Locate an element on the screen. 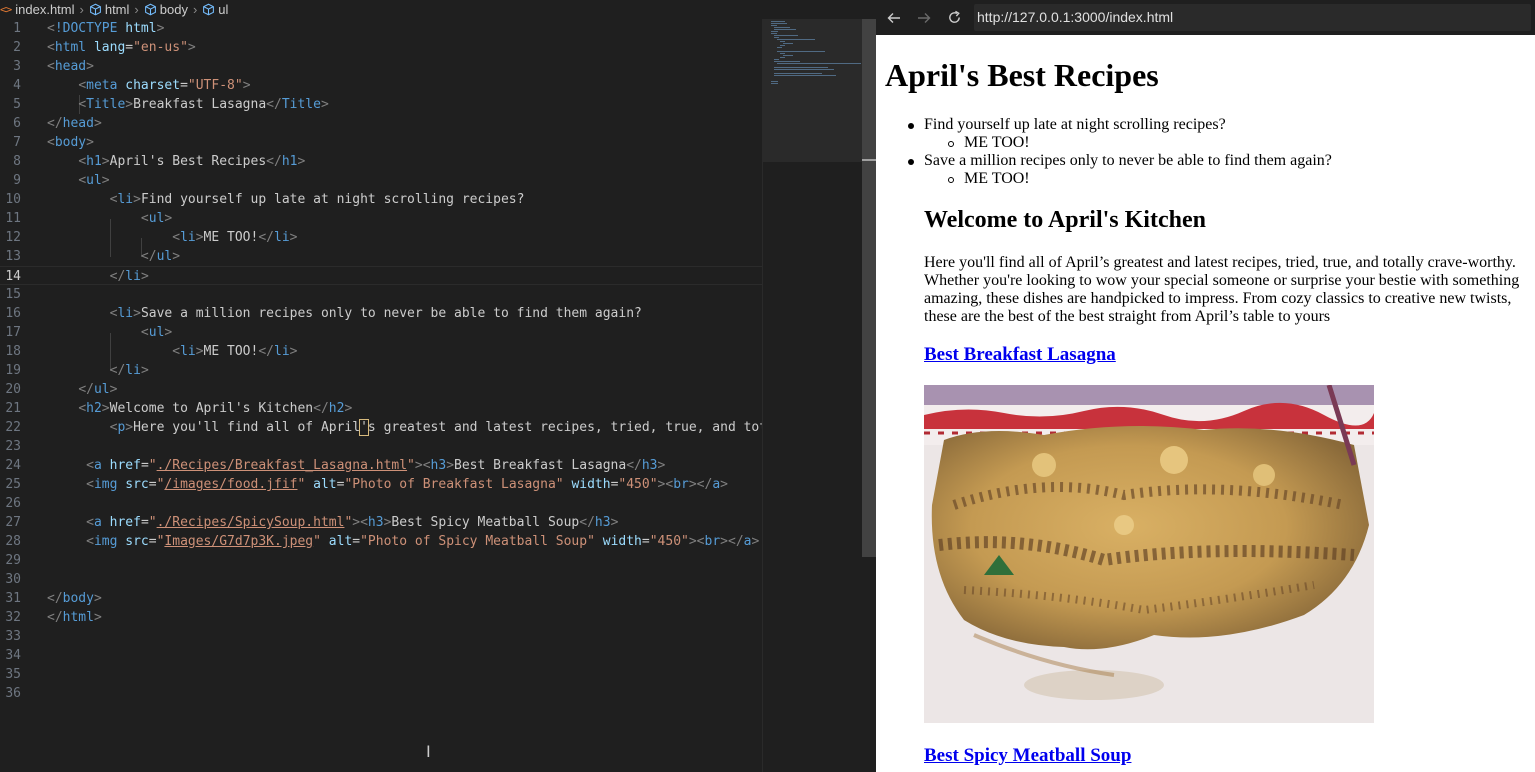 This screenshot has width=1535, height=772. back-button is located at coordinates (894, 18).